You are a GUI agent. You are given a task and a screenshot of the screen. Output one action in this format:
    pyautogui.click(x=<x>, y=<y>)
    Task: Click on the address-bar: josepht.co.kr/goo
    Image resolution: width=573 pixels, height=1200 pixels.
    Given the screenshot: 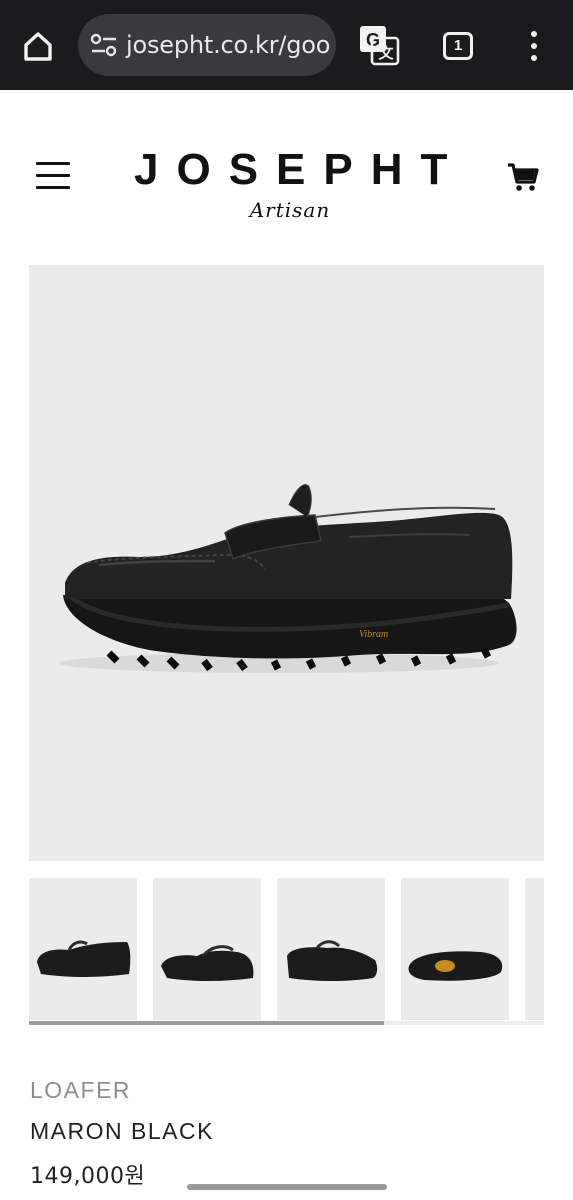 What is the action you would take?
    pyautogui.click(x=207, y=45)
    